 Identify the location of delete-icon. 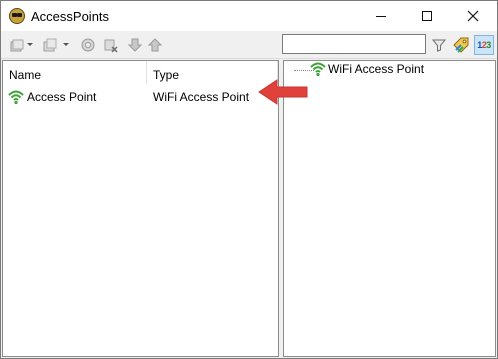
(111, 45).